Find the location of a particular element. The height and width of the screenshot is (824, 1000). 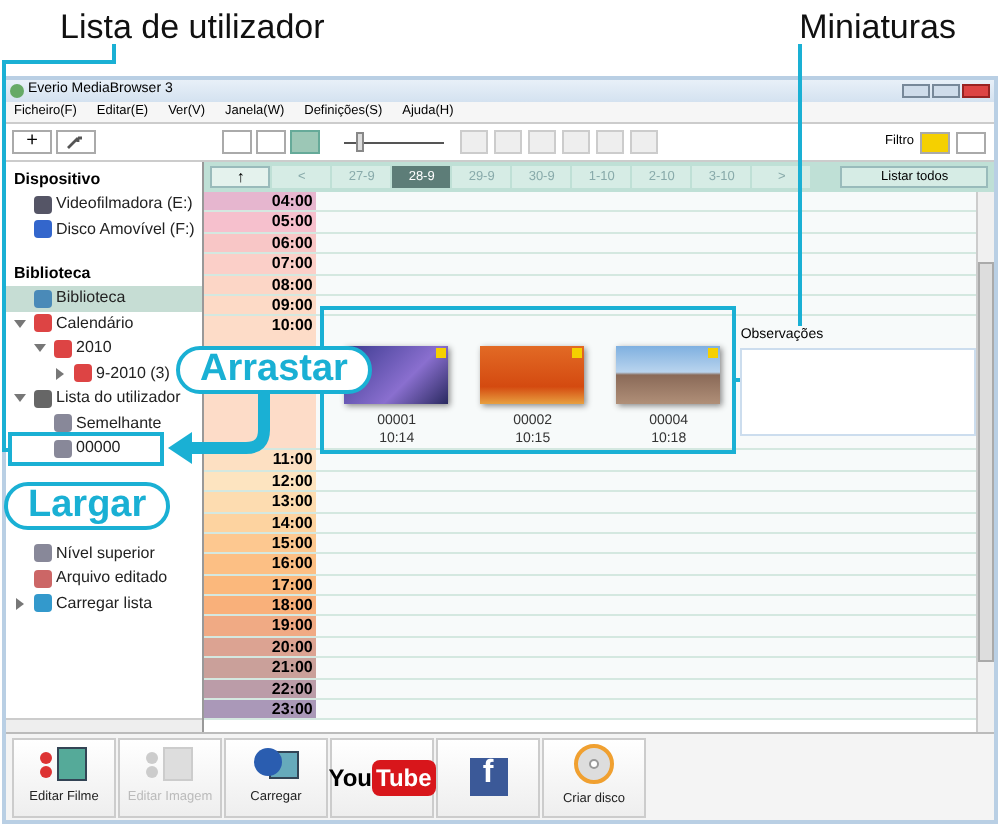

notes-field is located at coordinates (858, 391).